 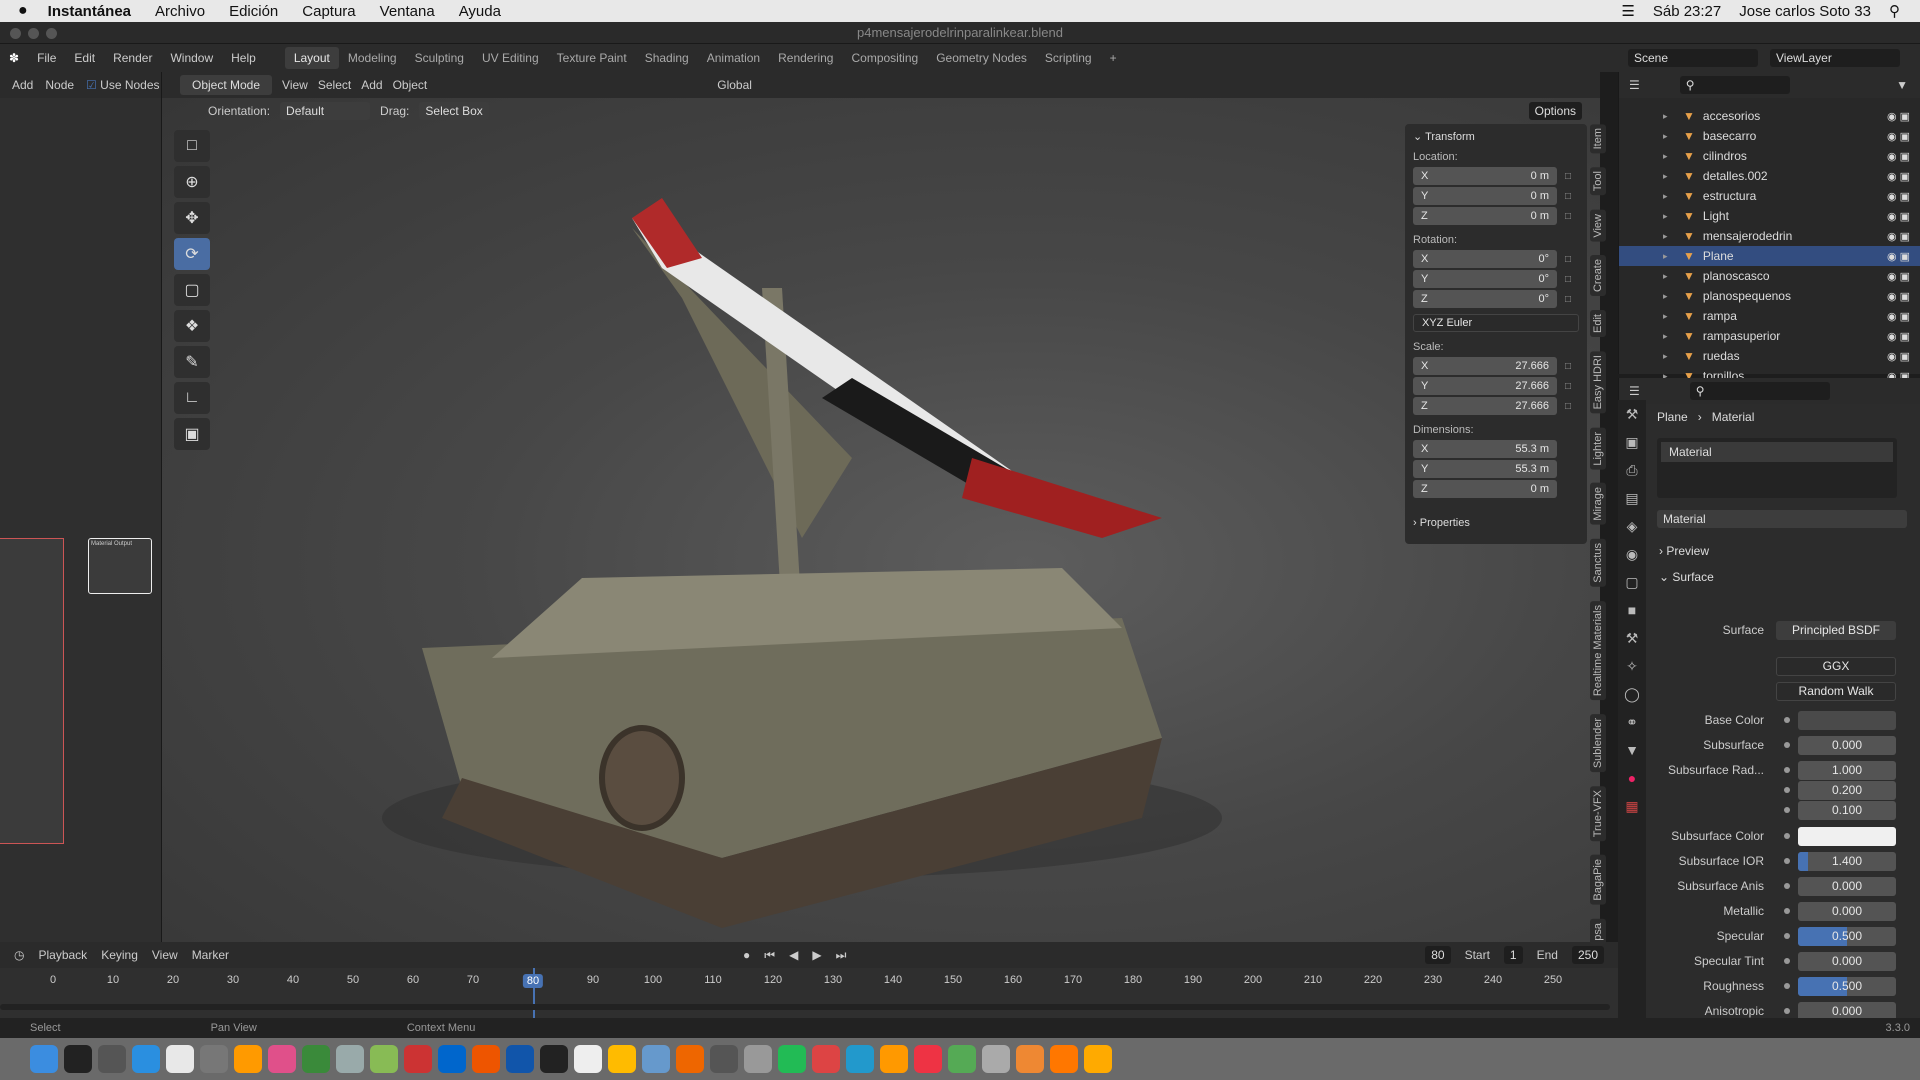 I want to click on cursor-tool-icon: ⊕, so click(x=192, y=182).